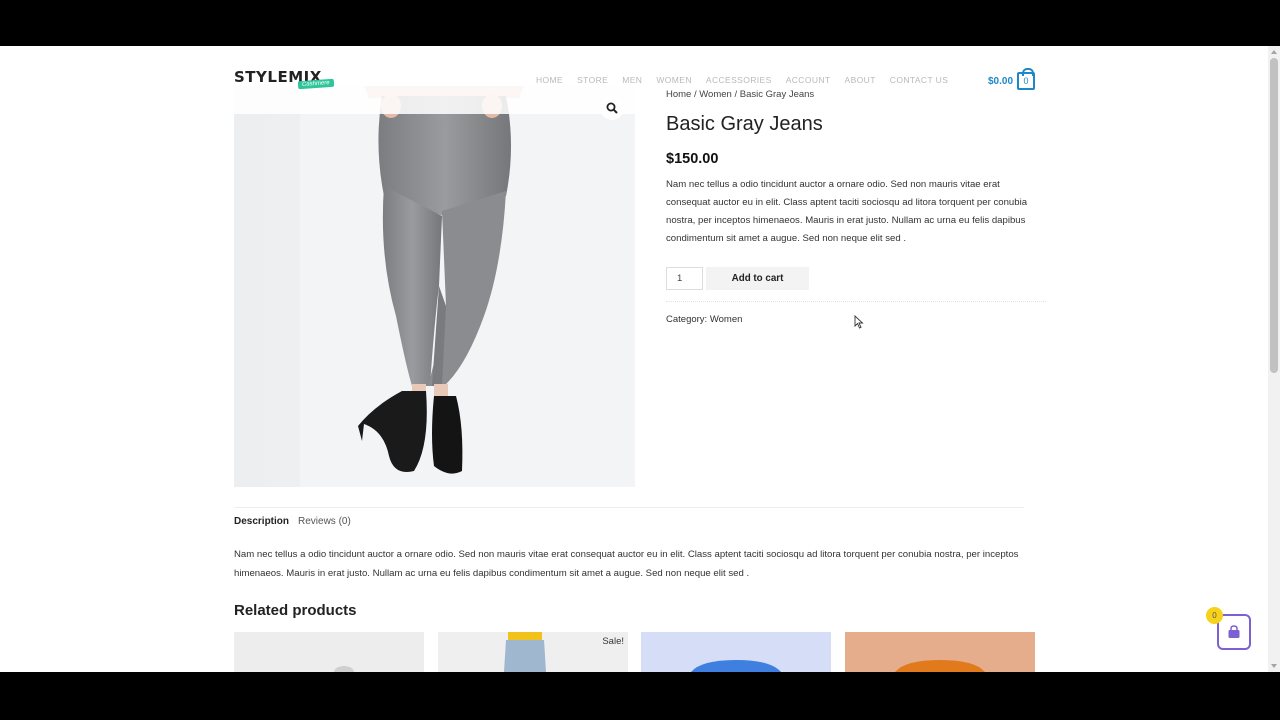  What do you see at coordinates (1274, 666) in the screenshot?
I see `scroll-down-arrow-icon` at bounding box center [1274, 666].